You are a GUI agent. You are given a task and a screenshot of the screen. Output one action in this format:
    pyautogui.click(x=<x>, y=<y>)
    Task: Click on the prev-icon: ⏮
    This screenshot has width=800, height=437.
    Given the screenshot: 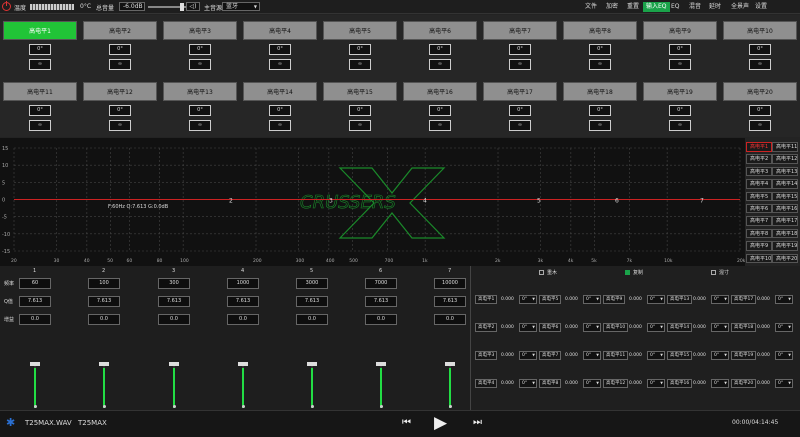 What is the action you would take?
    pyautogui.click(x=406, y=422)
    